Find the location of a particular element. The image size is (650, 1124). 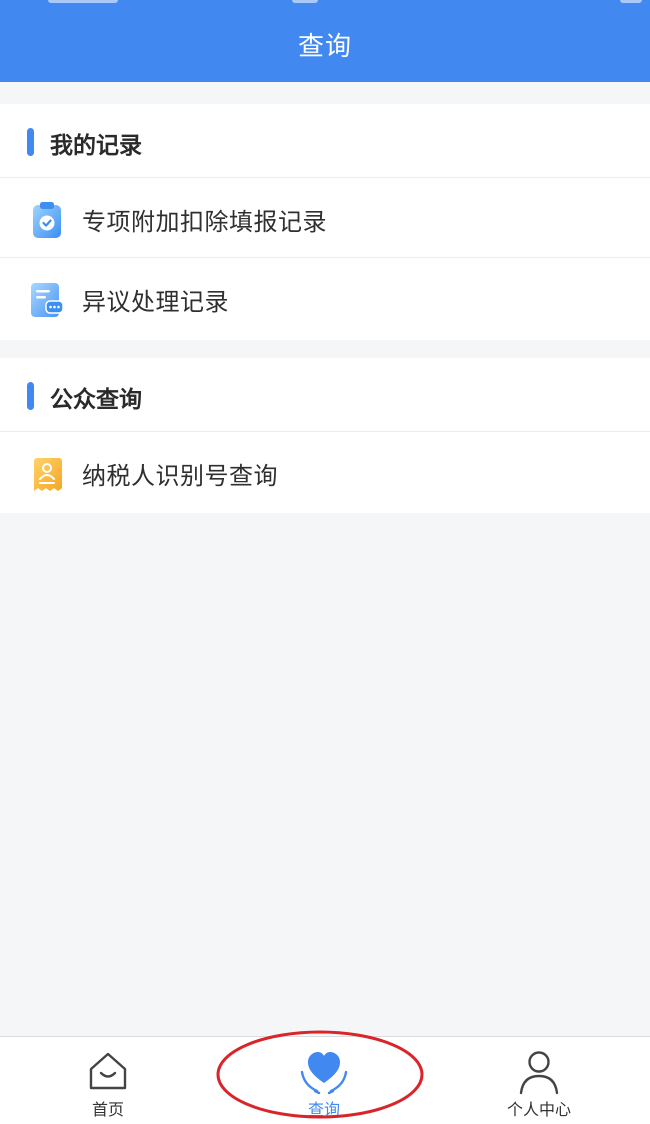

header-bar: 查询 is located at coordinates (325, 41).